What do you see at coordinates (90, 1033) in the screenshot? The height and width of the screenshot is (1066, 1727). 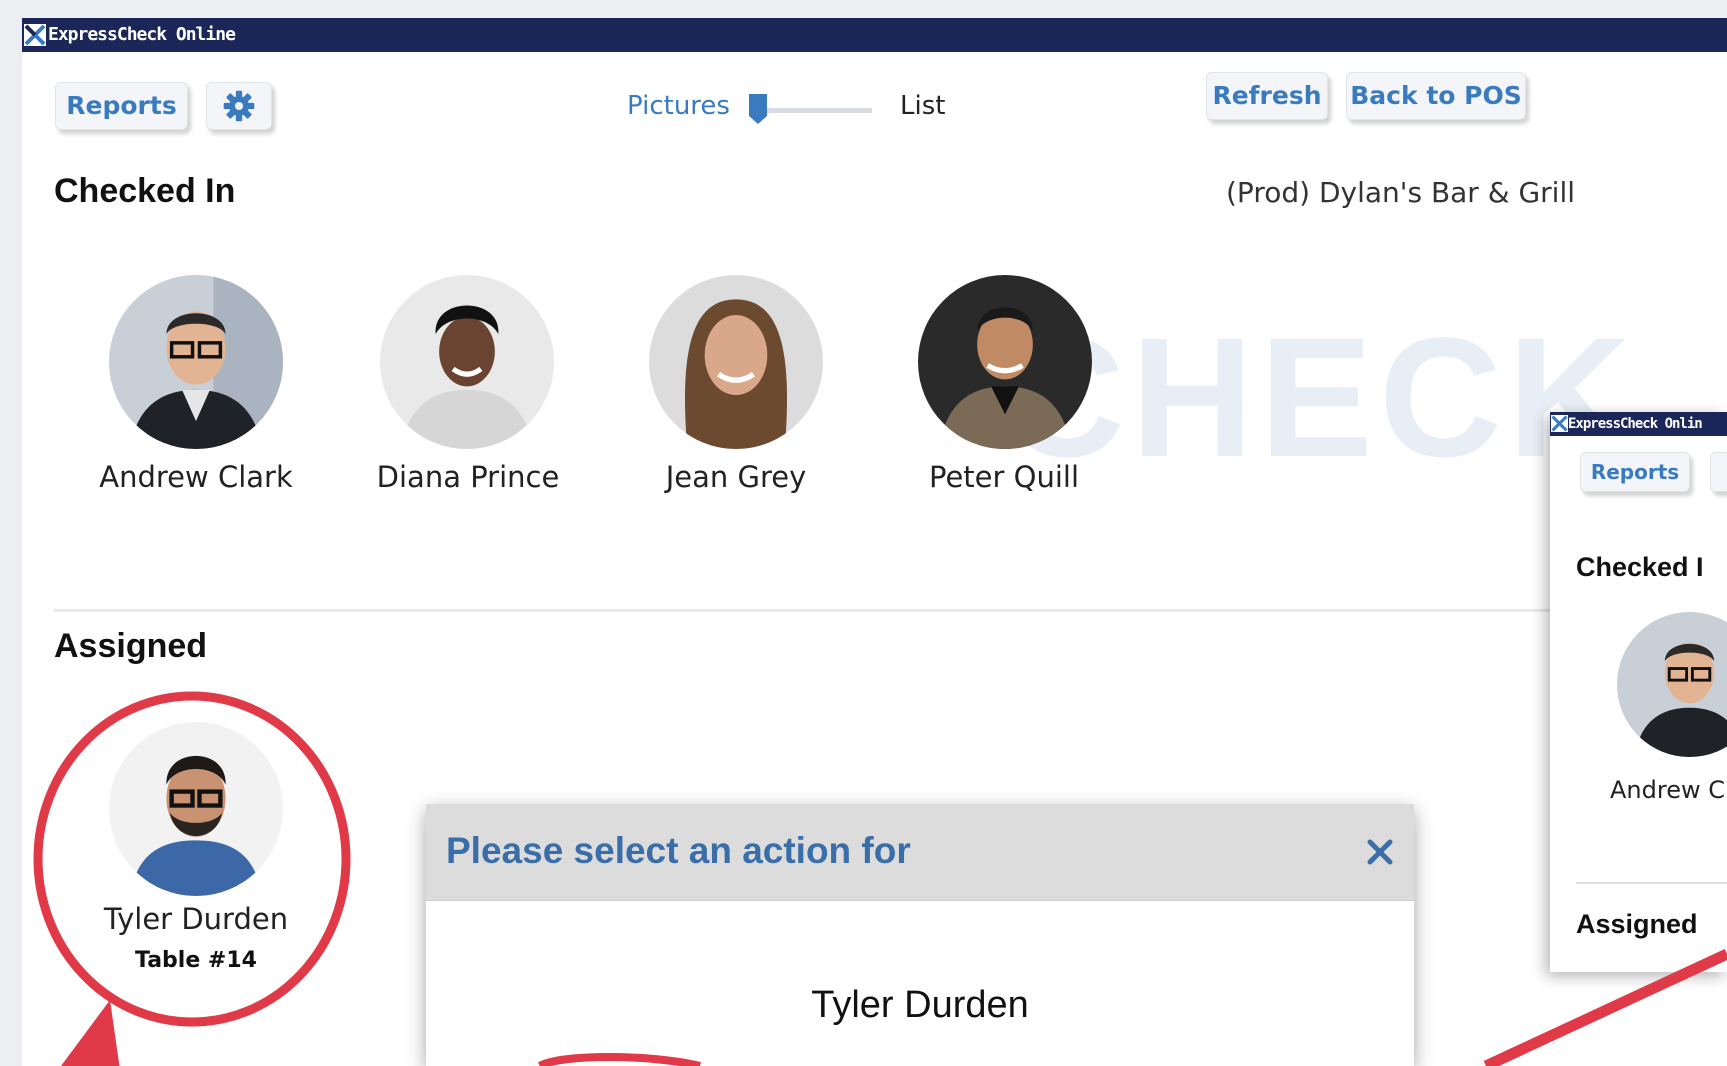 I see `arrow-head` at bounding box center [90, 1033].